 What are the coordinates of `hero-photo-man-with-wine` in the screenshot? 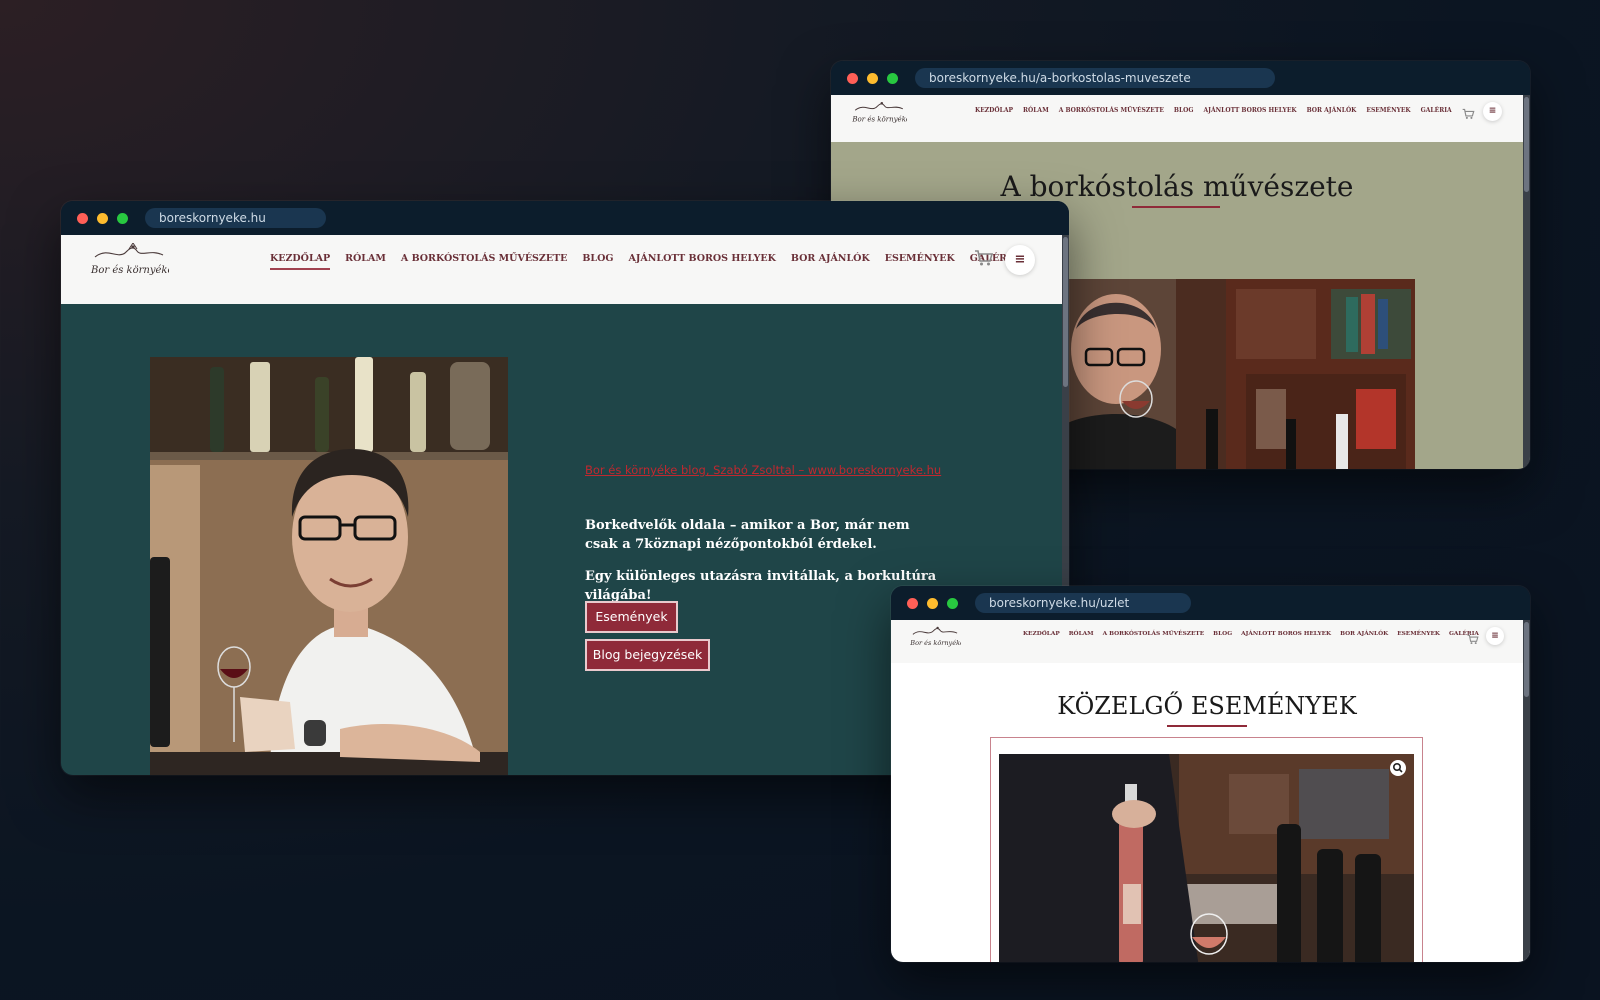 It's located at (329, 566).